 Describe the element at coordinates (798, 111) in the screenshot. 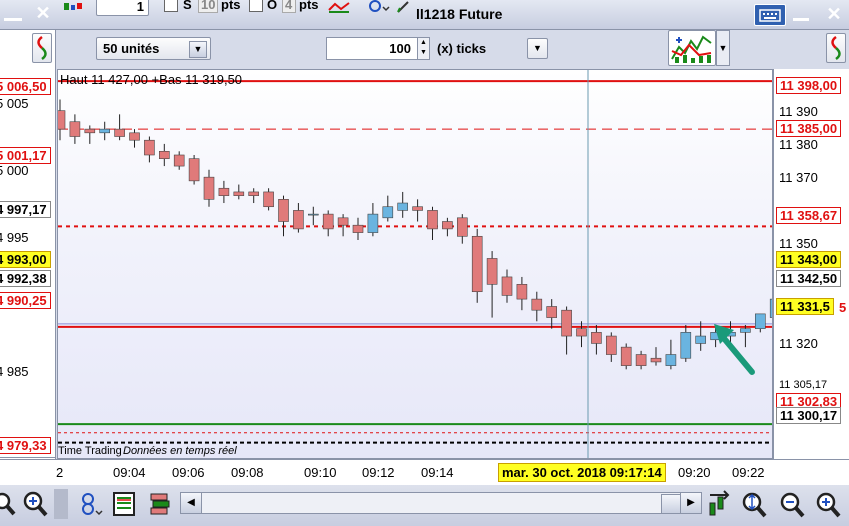

I see `y-tick-11390: 11 390` at that location.